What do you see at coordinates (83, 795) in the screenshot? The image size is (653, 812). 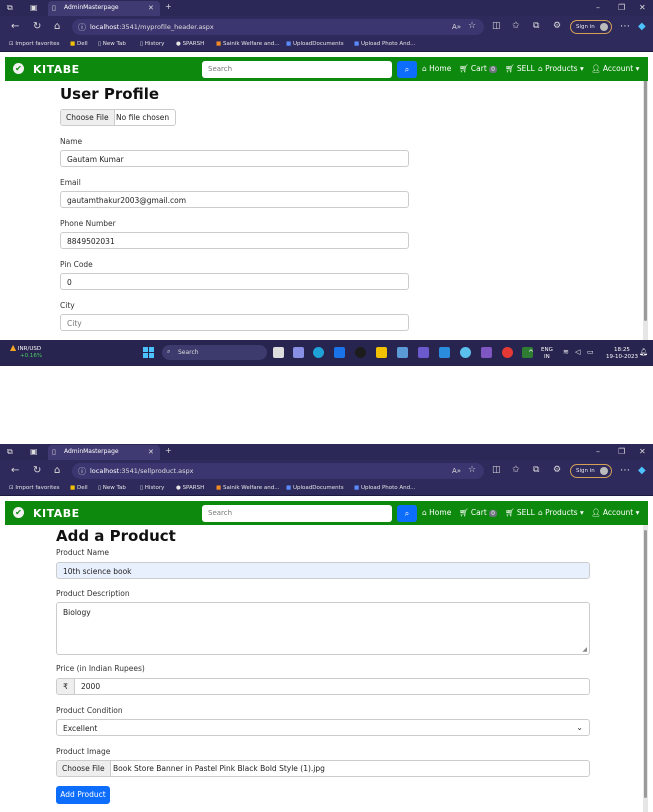 I see `add-product-button: Add Product` at bounding box center [83, 795].